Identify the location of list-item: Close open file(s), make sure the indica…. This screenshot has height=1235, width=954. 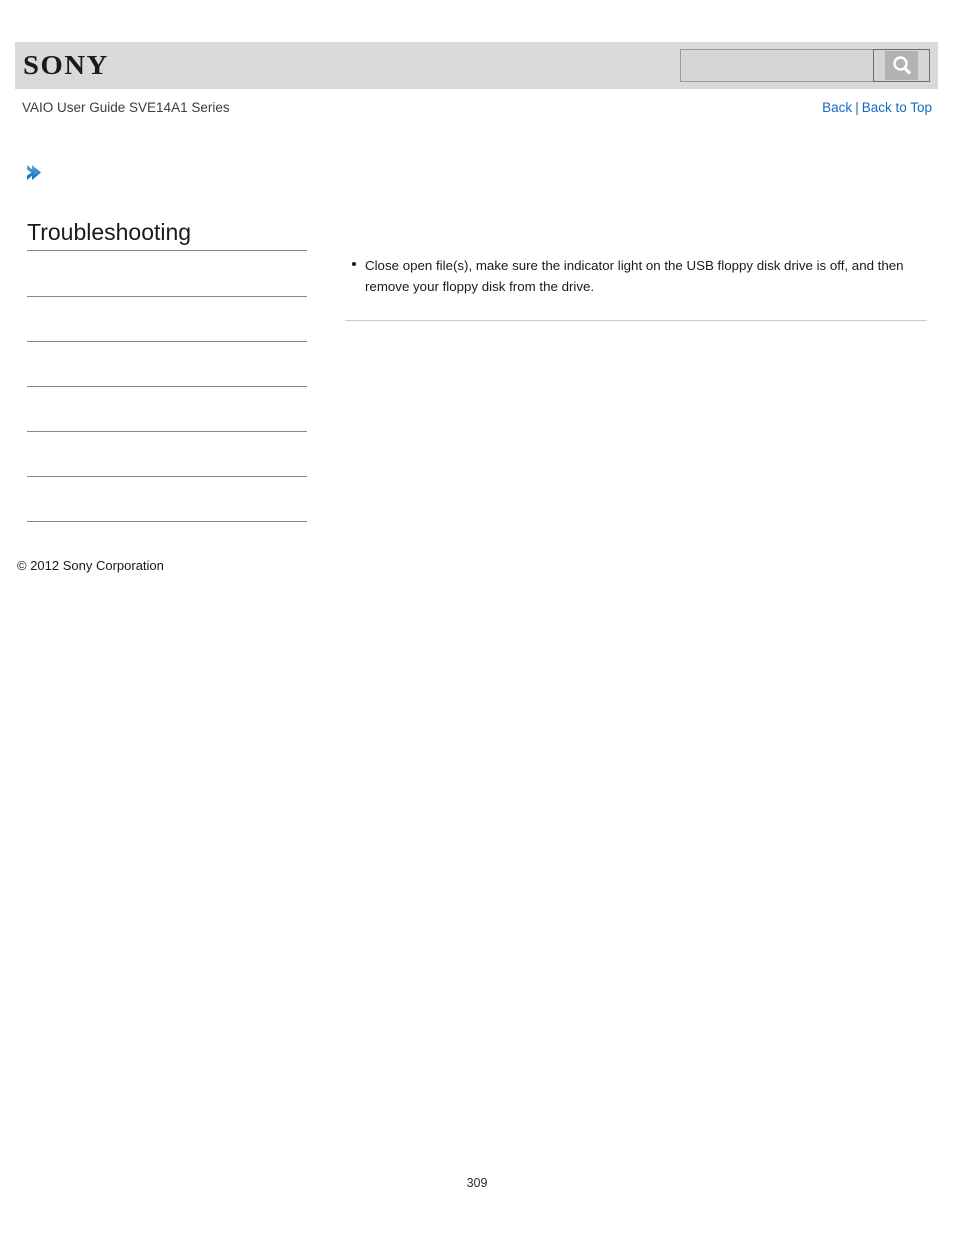
(639, 276).